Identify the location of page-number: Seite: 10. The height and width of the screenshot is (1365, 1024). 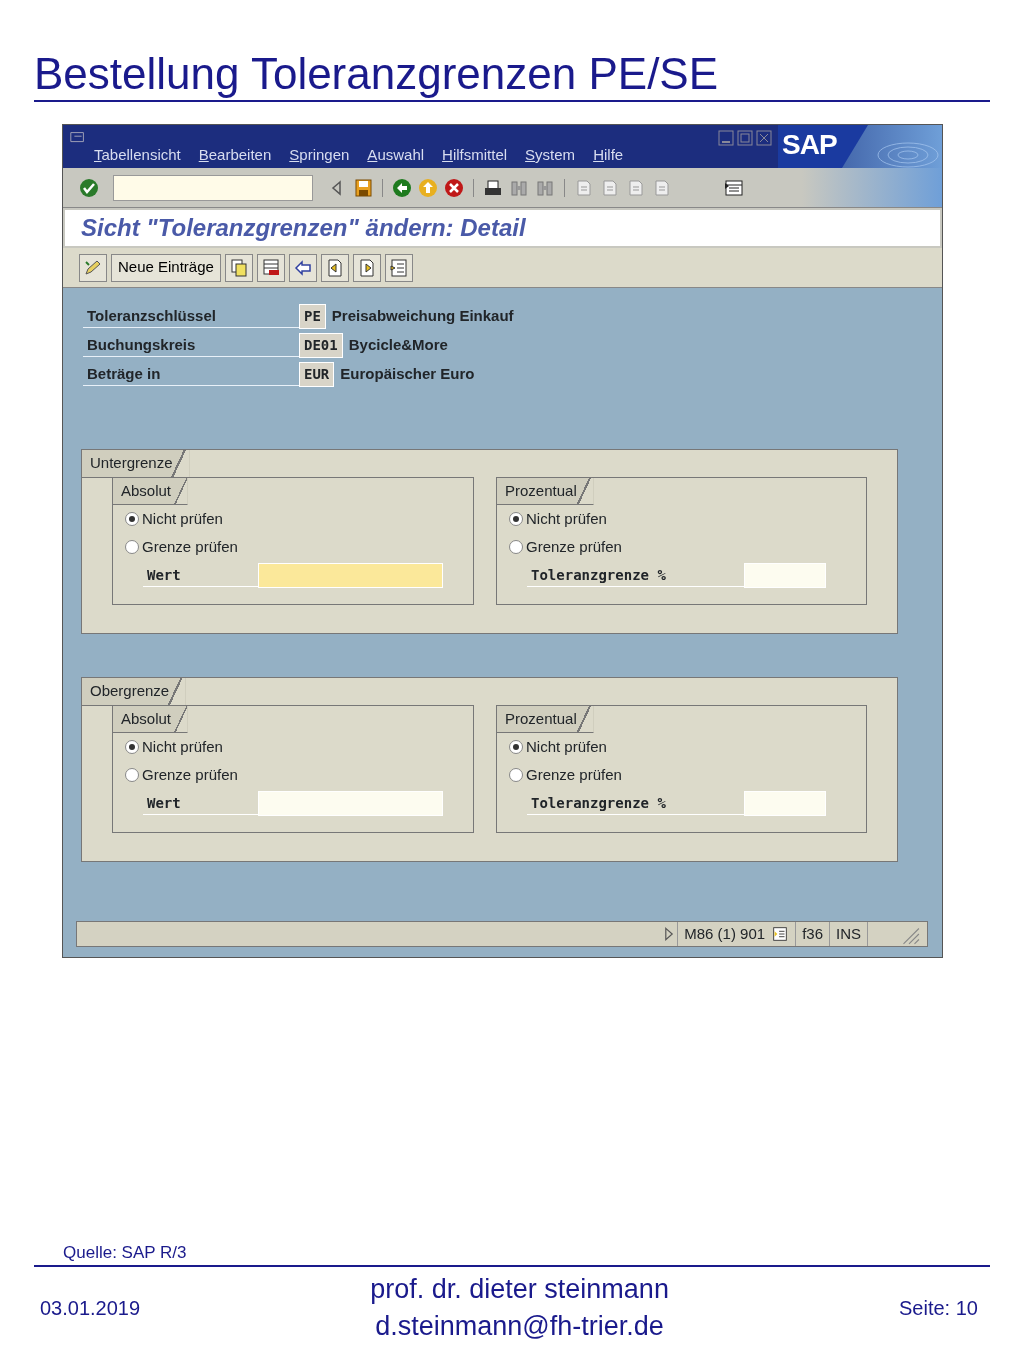
(938, 1308).